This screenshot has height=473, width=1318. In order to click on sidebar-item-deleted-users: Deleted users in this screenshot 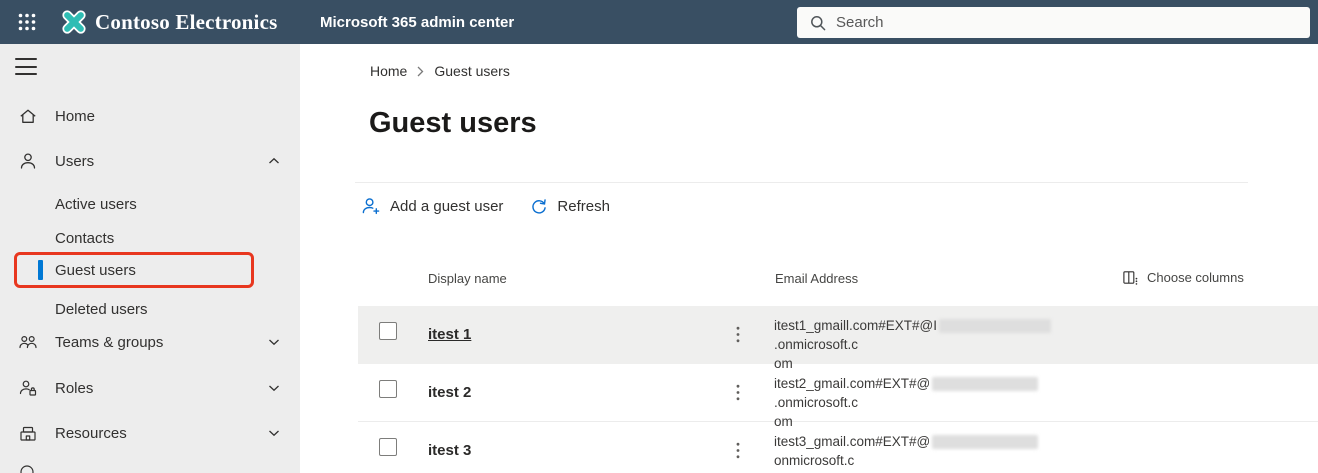, I will do `click(150, 309)`.